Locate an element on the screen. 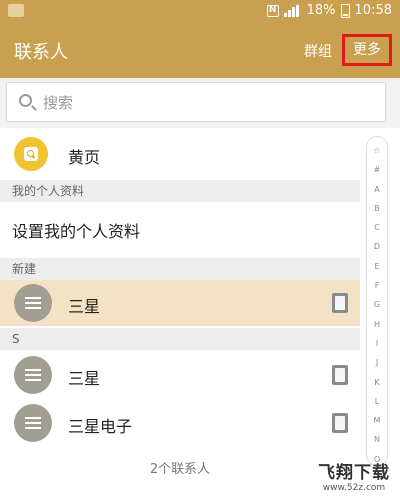 The image size is (400, 500). index-letter: B is located at coordinates (377, 208).